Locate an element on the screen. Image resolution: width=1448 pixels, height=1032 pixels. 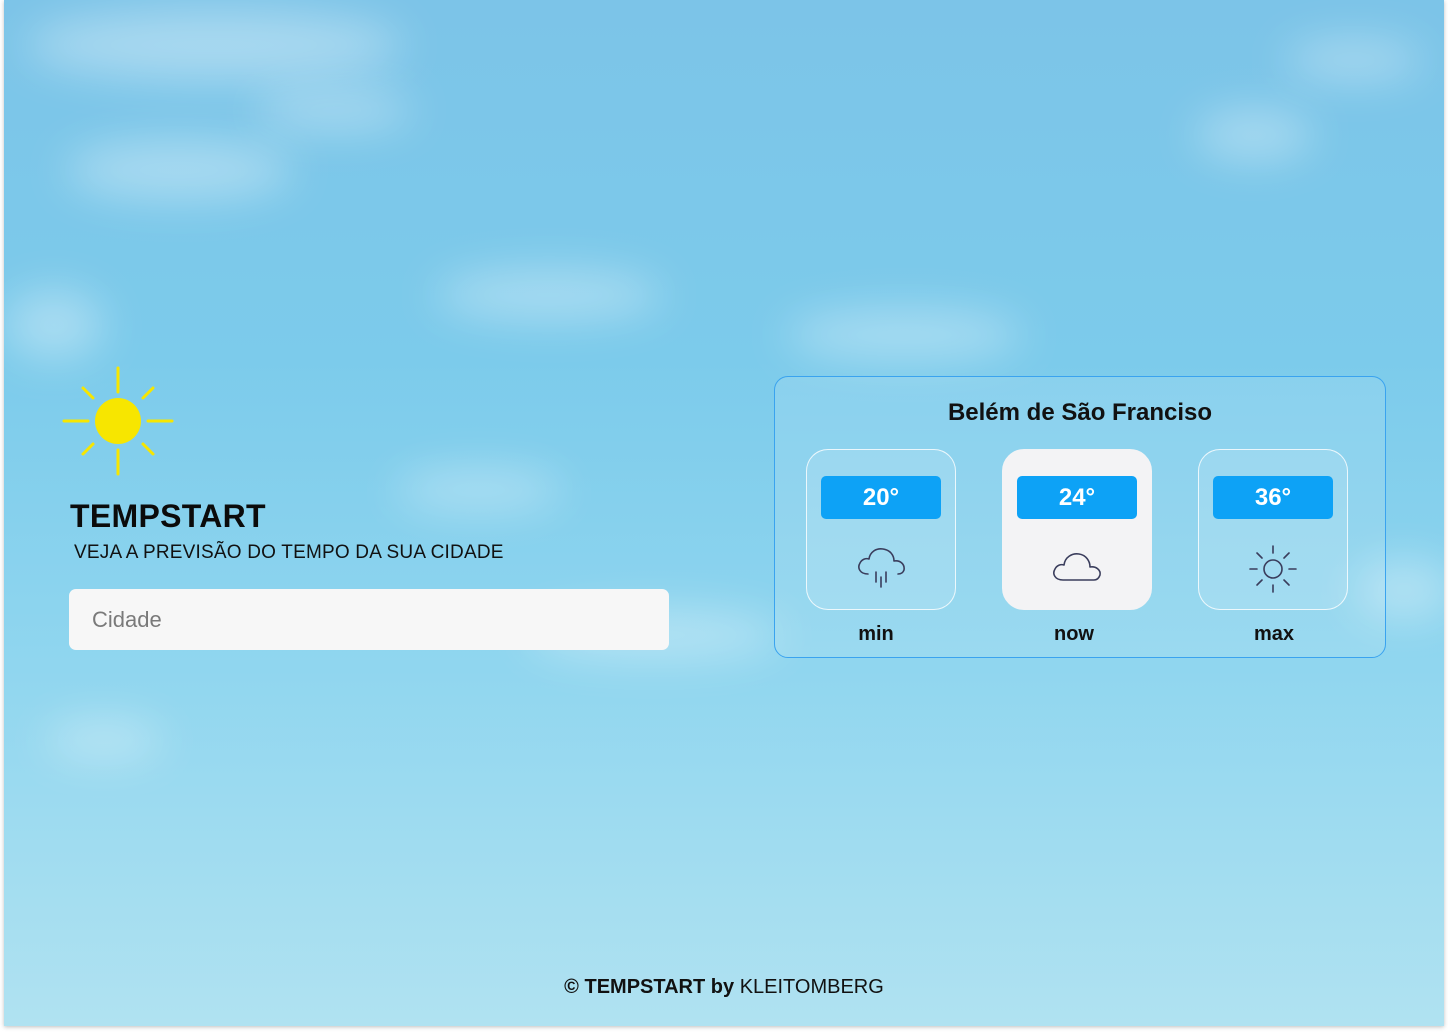
temp-max-badge: 36° is located at coordinates (1273, 497).